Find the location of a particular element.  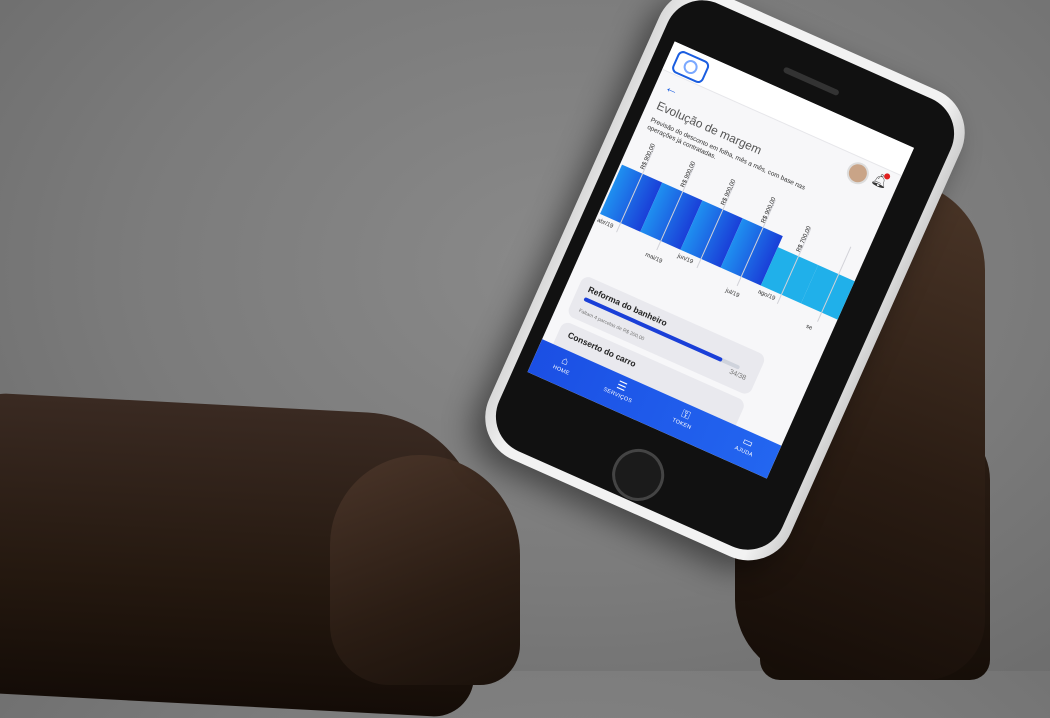

left-fist is located at coordinates (425, 570).